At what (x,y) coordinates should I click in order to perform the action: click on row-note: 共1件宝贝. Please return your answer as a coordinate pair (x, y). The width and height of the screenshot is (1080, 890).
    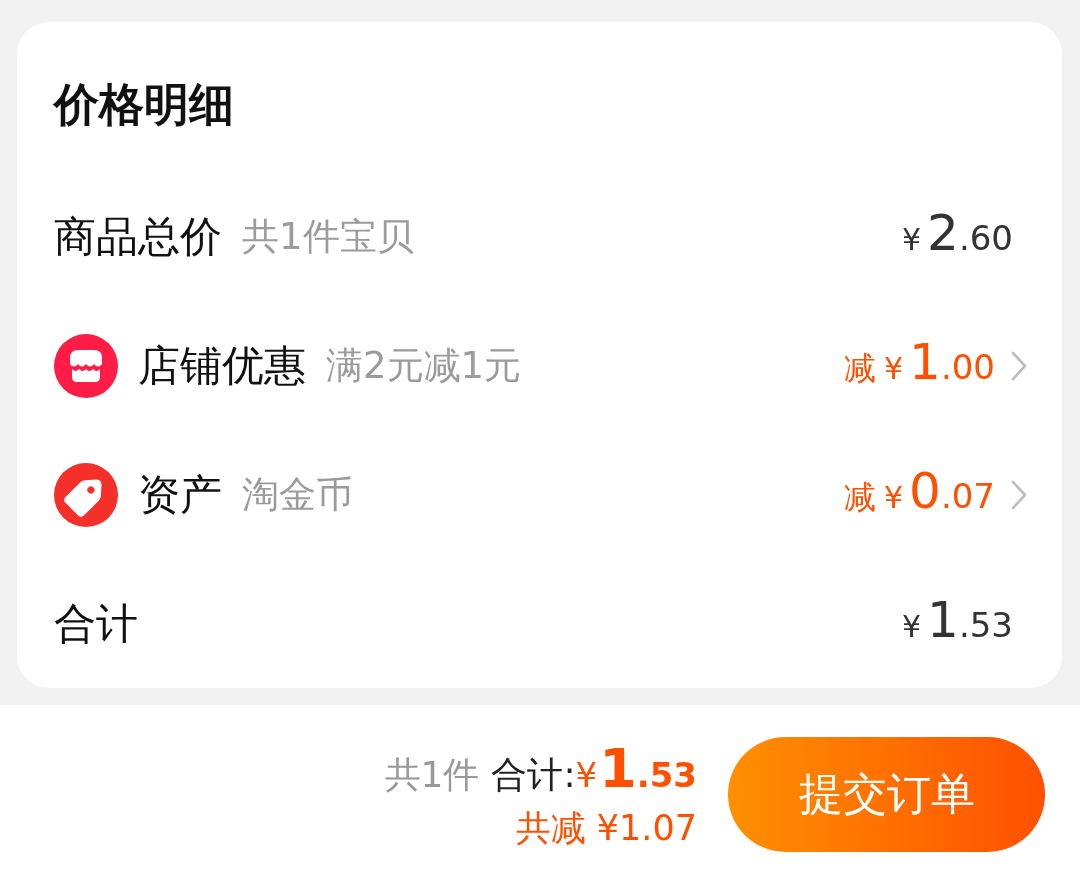
    Looking at the image, I should click on (328, 236).